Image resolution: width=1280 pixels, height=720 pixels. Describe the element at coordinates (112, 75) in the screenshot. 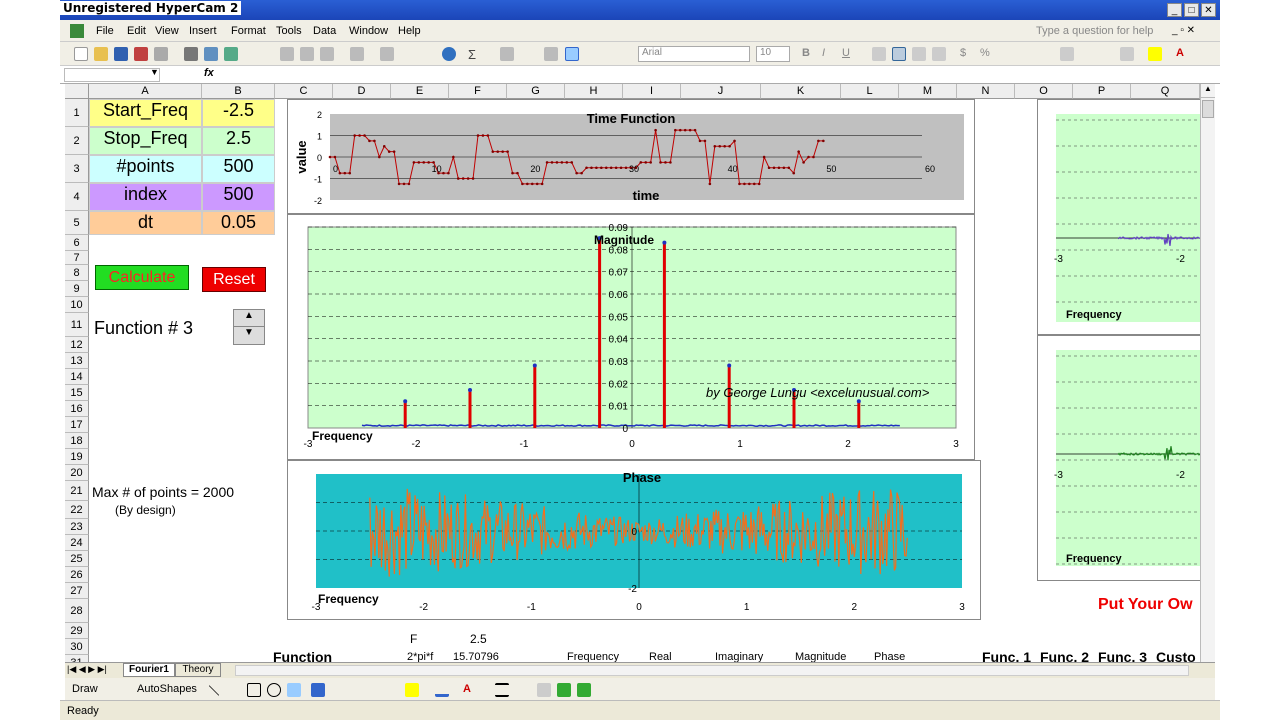

I see `name-box` at that location.